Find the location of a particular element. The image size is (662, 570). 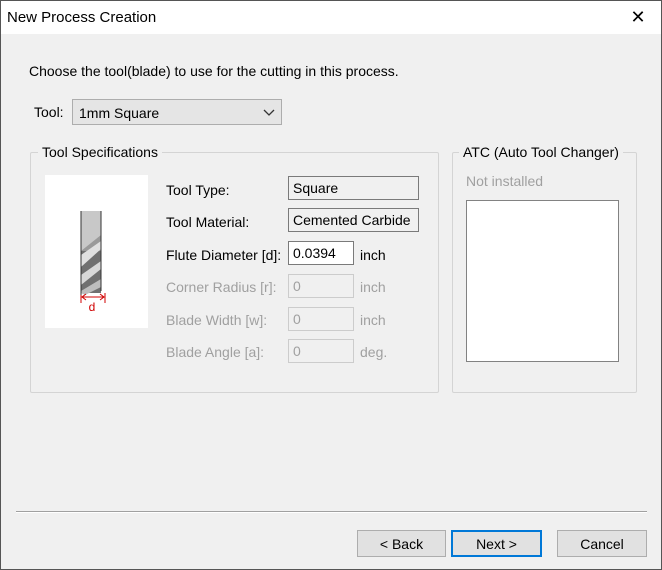

blade-angle-label: Blade Angle [a]: is located at coordinates (215, 352).